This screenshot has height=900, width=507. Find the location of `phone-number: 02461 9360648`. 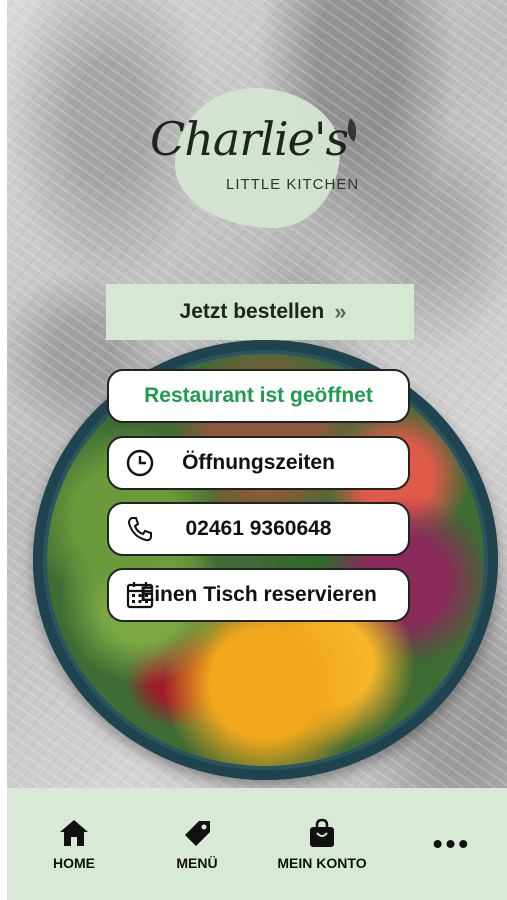

phone-number: 02461 9360648 is located at coordinates (258, 528).